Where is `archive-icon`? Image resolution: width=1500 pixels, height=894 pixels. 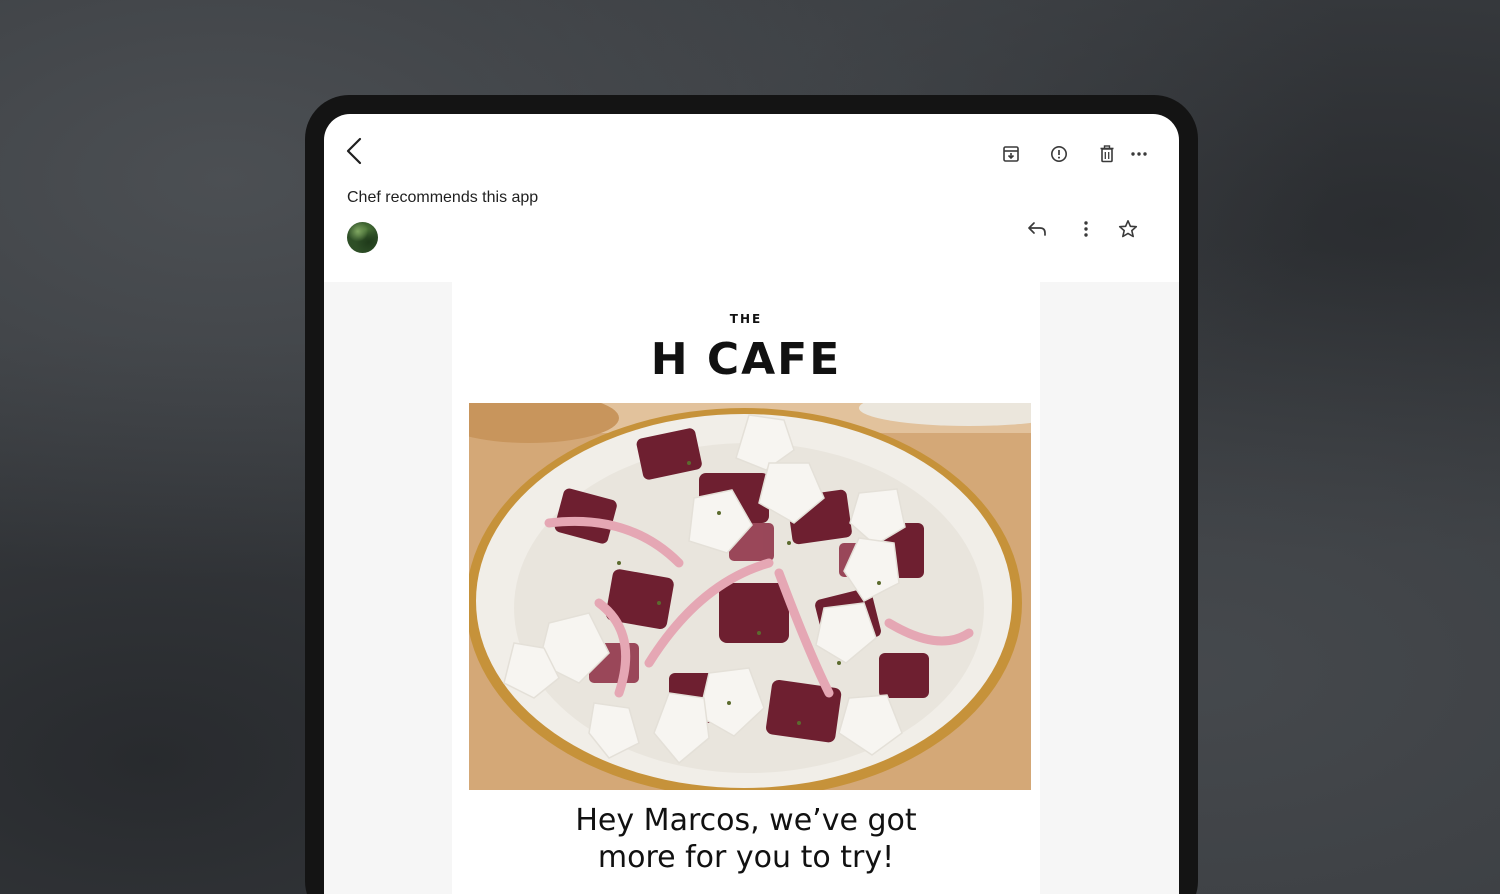 archive-icon is located at coordinates (1011, 154).